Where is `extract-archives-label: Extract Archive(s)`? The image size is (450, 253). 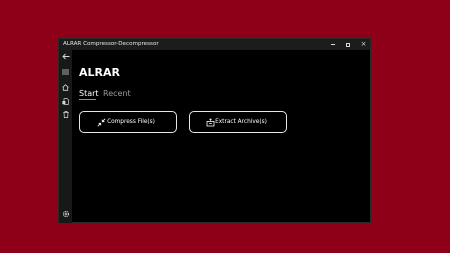
extract-archives-label: Extract Archive(s) is located at coordinates (241, 122).